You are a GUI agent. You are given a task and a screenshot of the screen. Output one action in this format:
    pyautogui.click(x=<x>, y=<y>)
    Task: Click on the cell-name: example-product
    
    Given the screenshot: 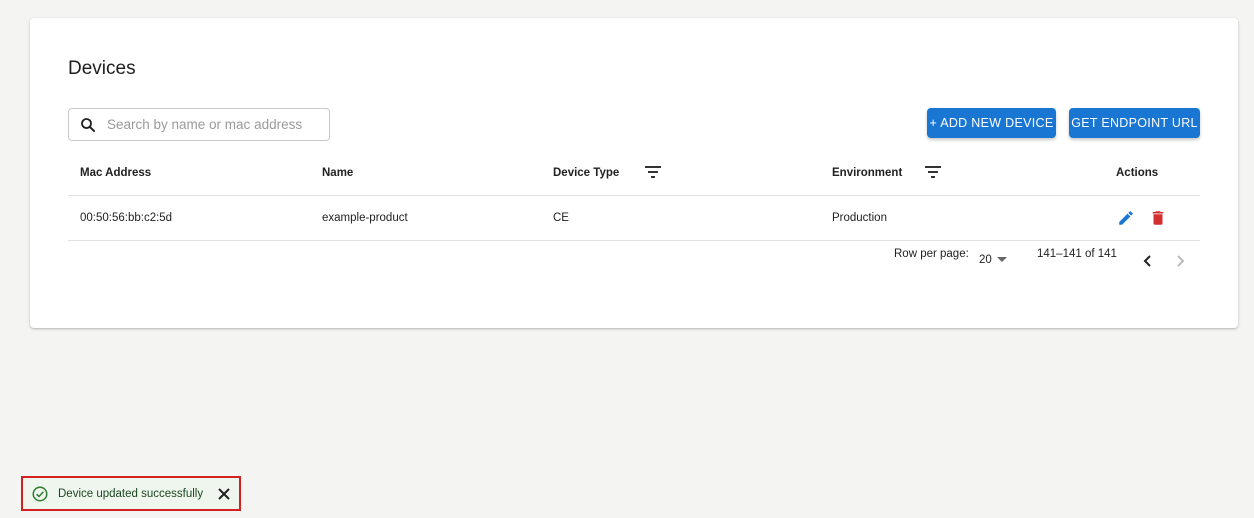 What is the action you would take?
    pyautogui.click(x=365, y=218)
    